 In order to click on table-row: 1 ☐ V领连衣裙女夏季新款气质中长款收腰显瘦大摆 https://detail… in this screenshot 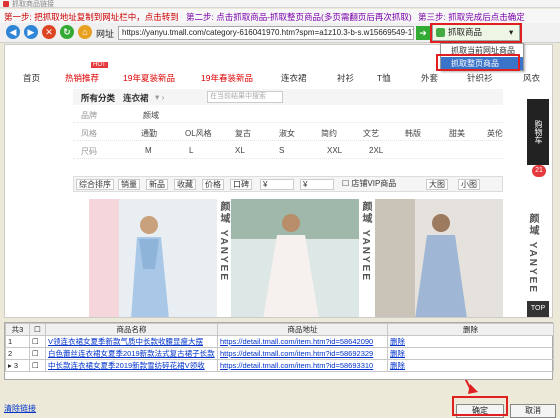, I will do `click(279, 341)`.